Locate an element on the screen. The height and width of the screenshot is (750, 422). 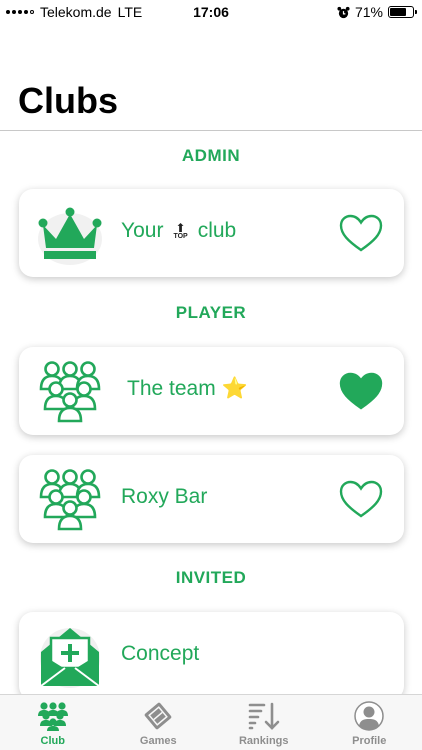
tab-games: Games is located at coordinates (159, 722).